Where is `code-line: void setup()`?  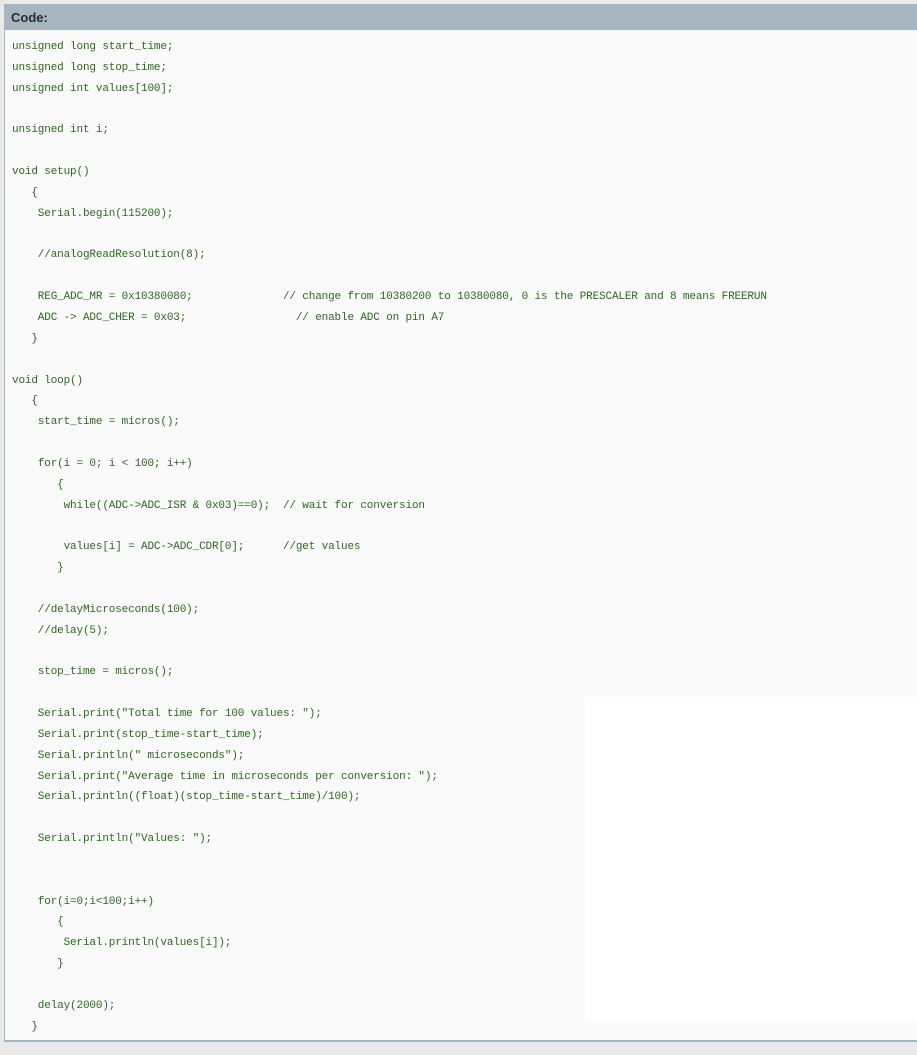 code-line: void setup() is located at coordinates (51, 172).